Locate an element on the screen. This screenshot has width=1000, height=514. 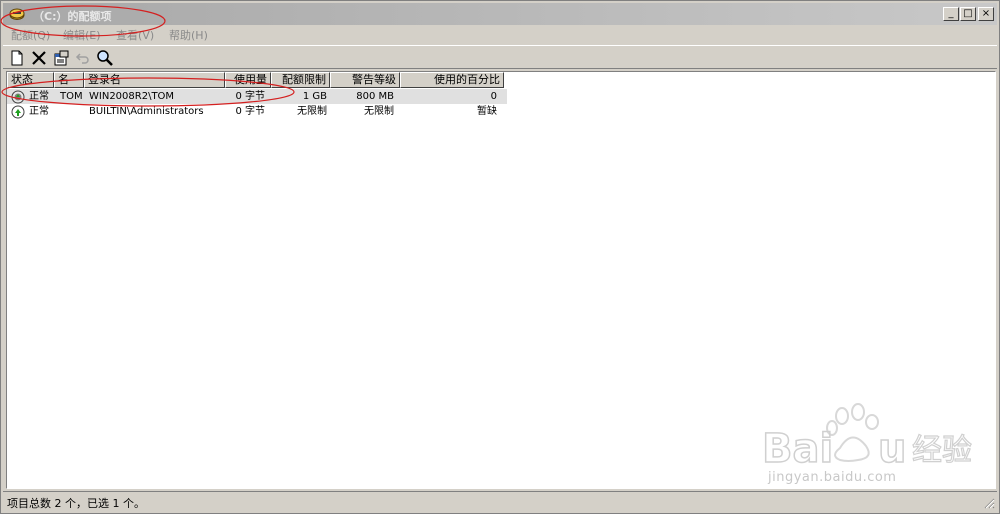
cell-name: TOM is located at coordinates (71, 96).